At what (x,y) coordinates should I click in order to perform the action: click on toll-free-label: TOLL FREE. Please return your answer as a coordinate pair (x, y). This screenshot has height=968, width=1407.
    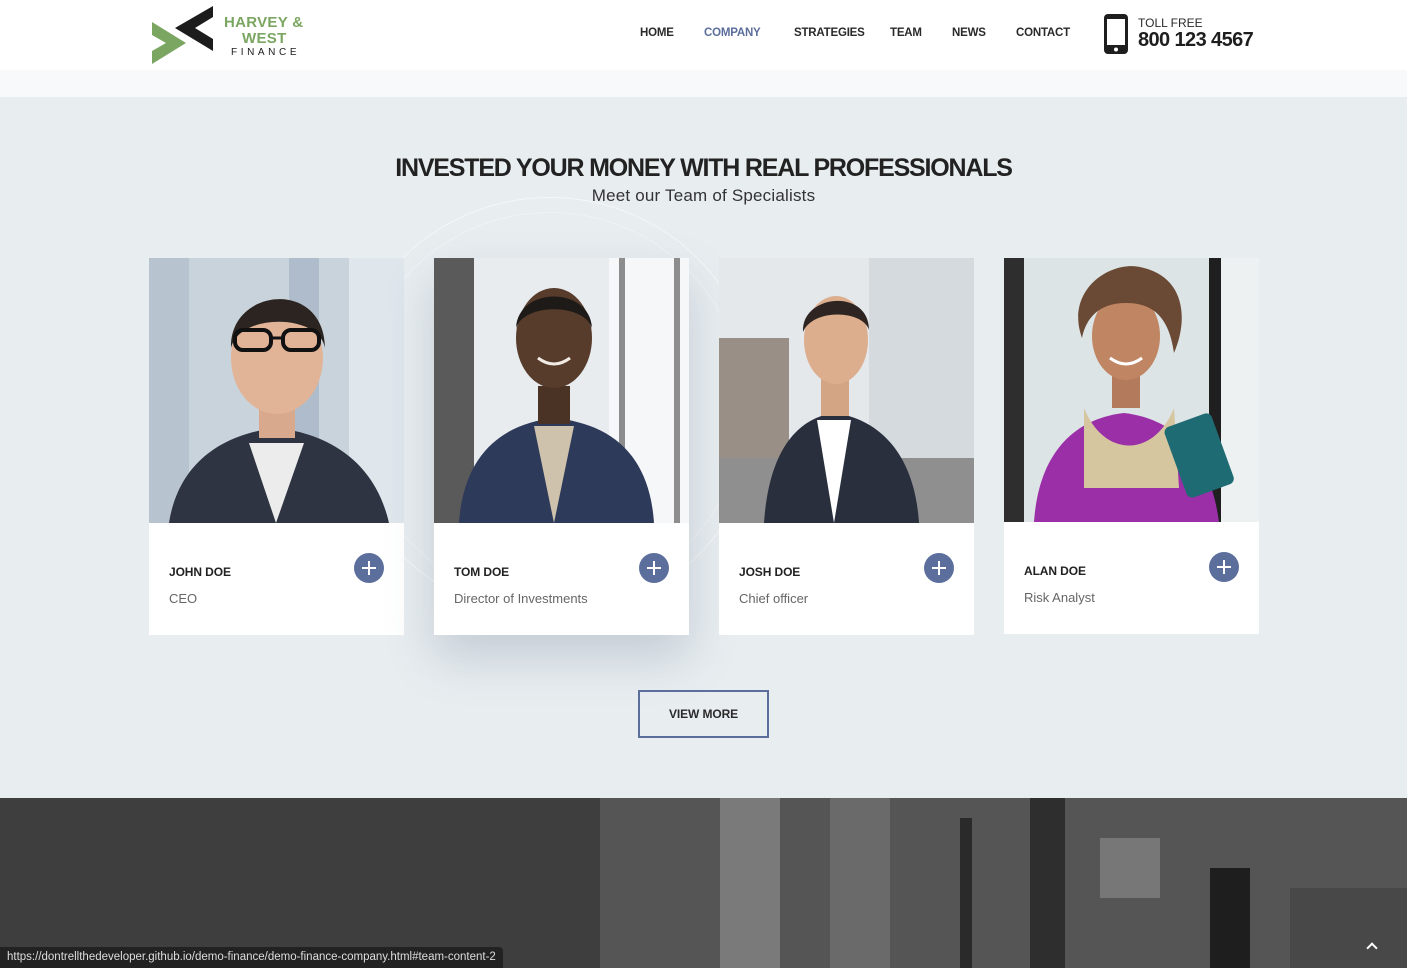
    Looking at the image, I should click on (1170, 23).